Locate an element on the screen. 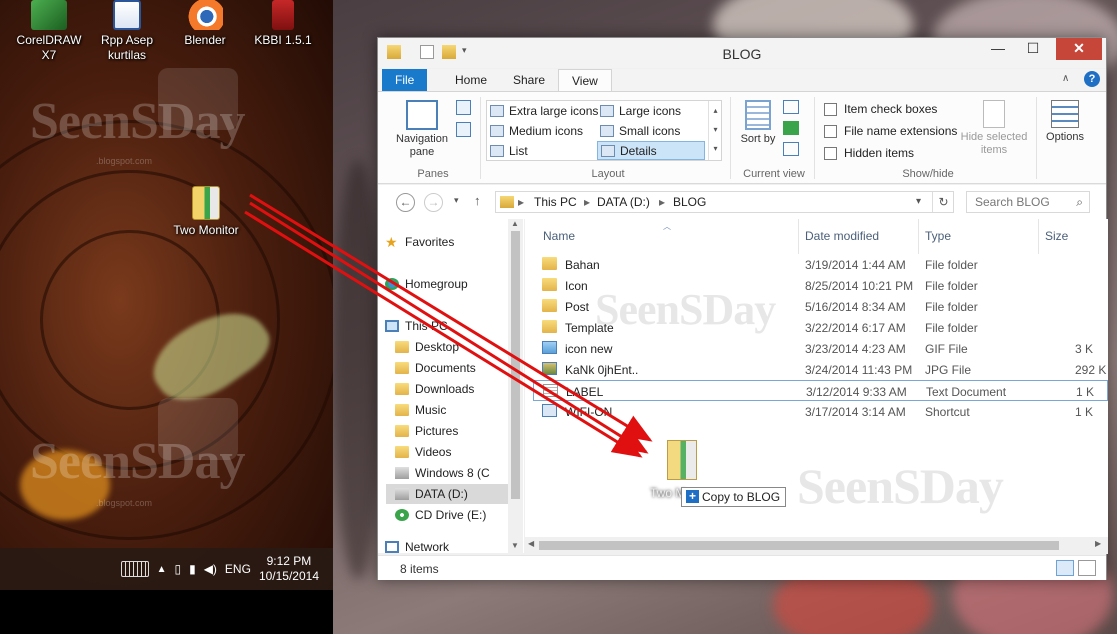  nav-item-desktop: Desktop is located at coordinates (426, 347).